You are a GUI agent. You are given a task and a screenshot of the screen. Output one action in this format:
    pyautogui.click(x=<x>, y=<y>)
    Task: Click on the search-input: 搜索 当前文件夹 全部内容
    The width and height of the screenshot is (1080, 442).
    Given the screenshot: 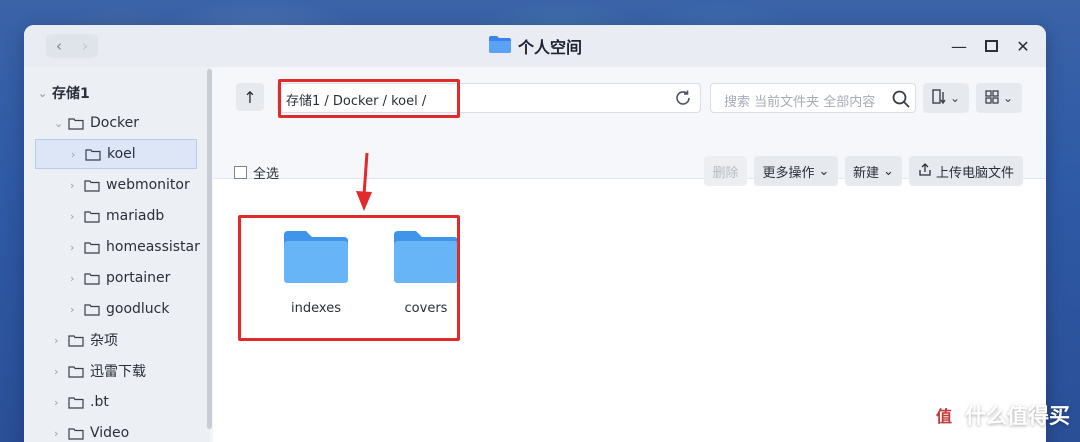 What is the action you would take?
    pyautogui.click(x=813, y=98)
    